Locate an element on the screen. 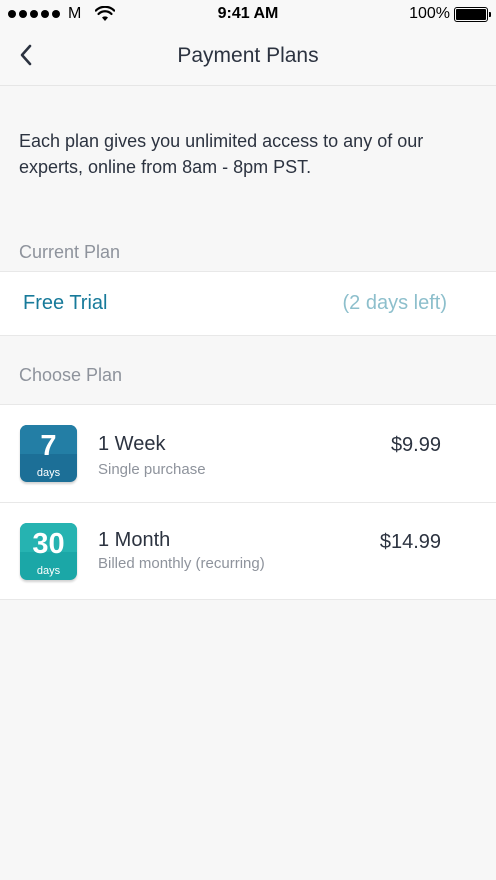 The height and width of the screenshot is (880, 496). badge-number: 7 is located at coordinates (48, 446).